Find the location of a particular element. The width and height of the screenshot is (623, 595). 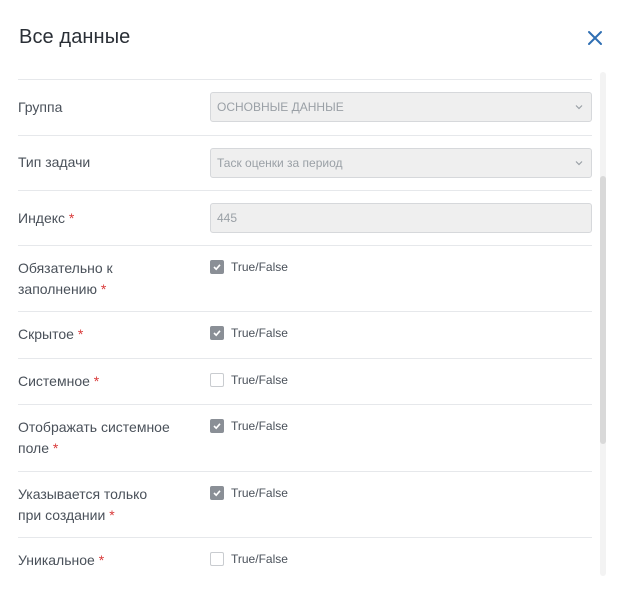

unique-checkbox: True/False is located at coordinates (249, 559).